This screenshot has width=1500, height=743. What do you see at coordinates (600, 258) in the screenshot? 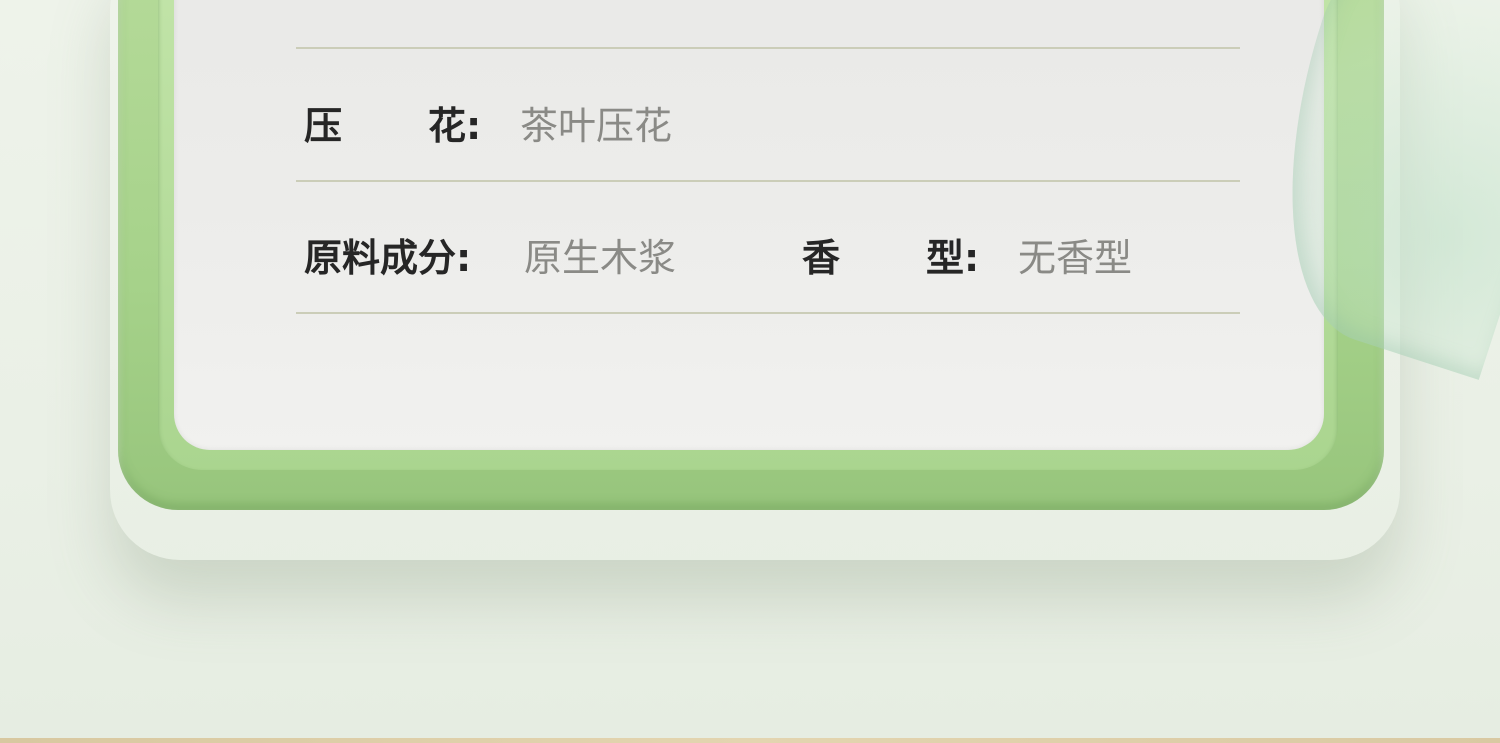
I see `spec-value-material: 原生木浆` at bounding box center [600, 258].